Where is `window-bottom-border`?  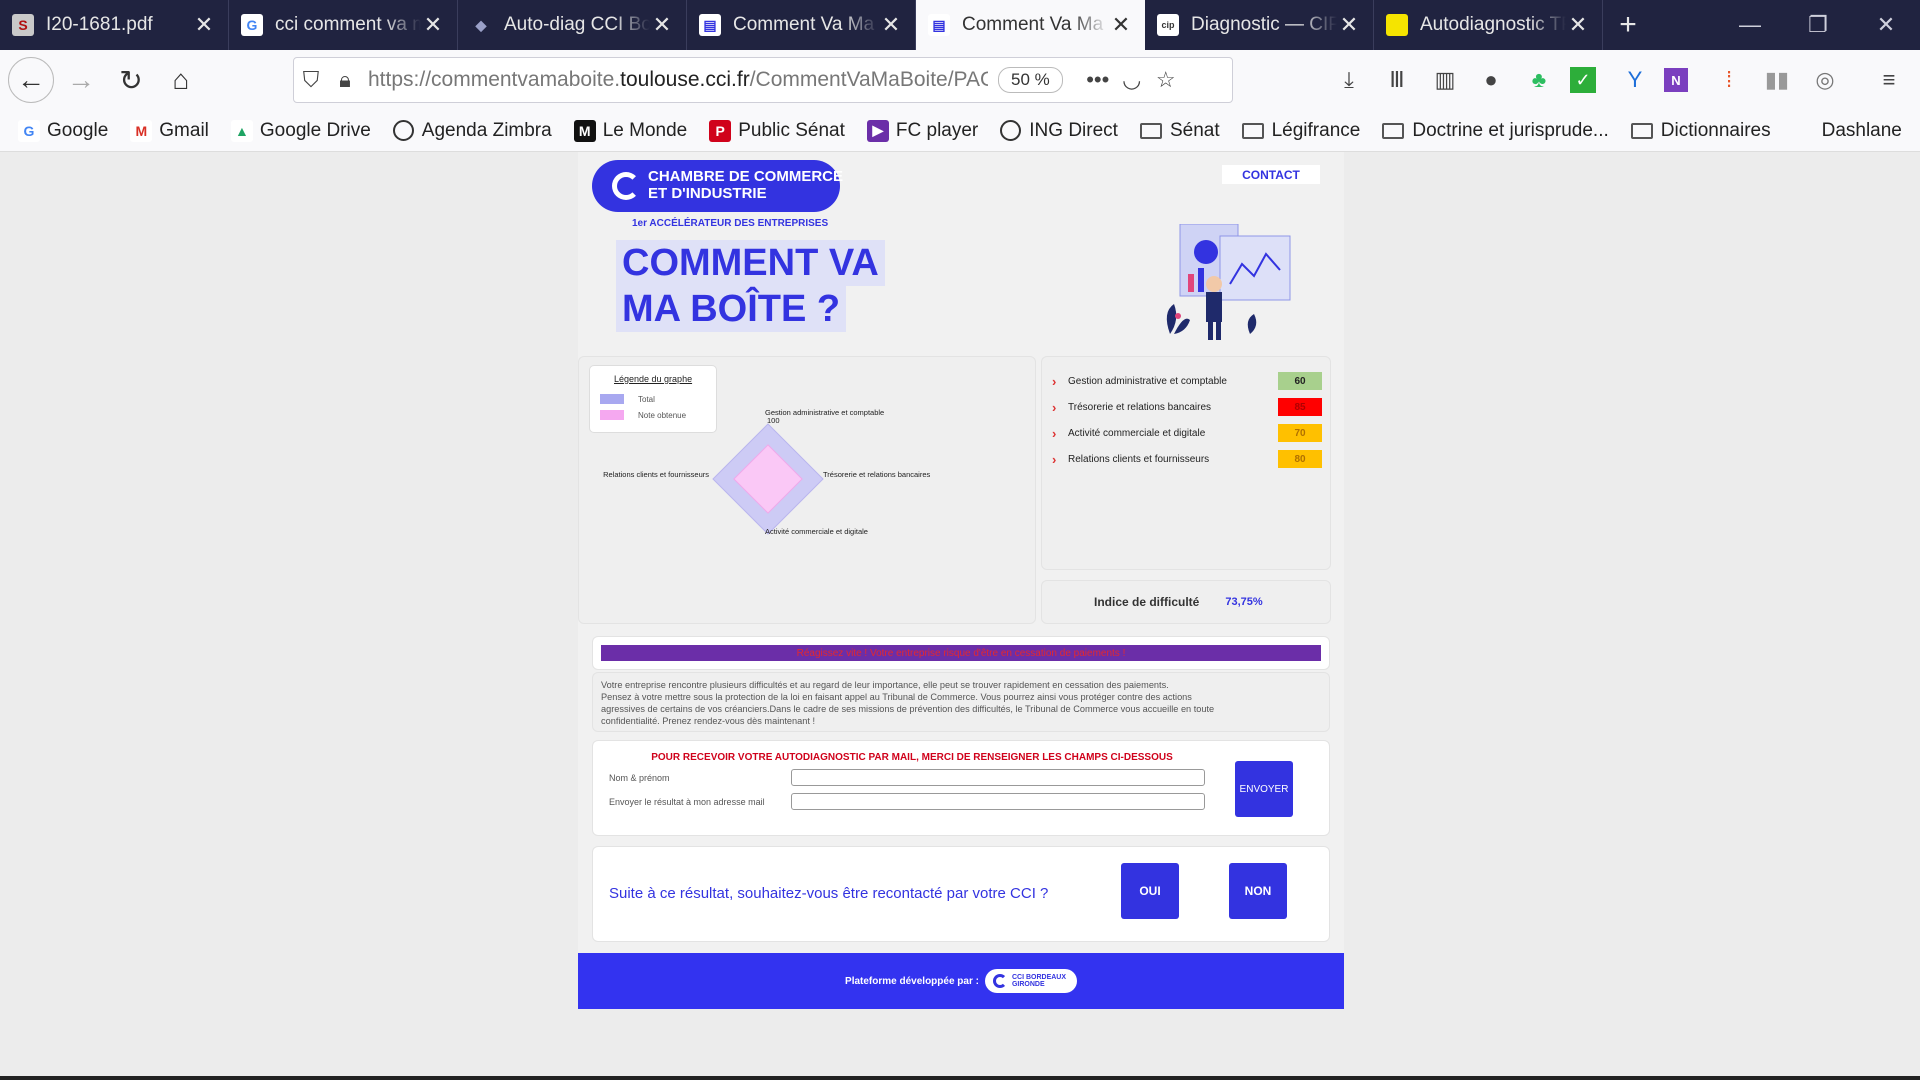
window-bottom-border is located at coordinates (960, 1078).